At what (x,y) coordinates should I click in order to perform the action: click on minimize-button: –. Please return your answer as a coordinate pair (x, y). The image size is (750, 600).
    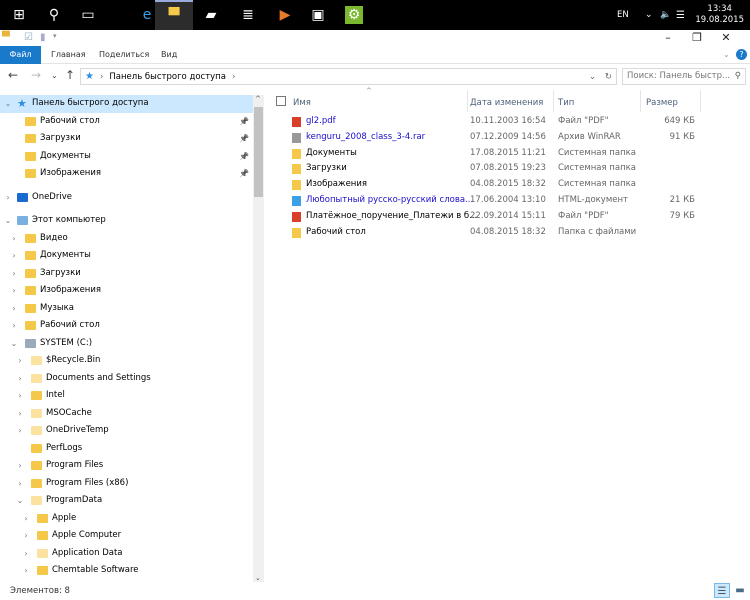
    Looking at the image, I should click on (668, 37).